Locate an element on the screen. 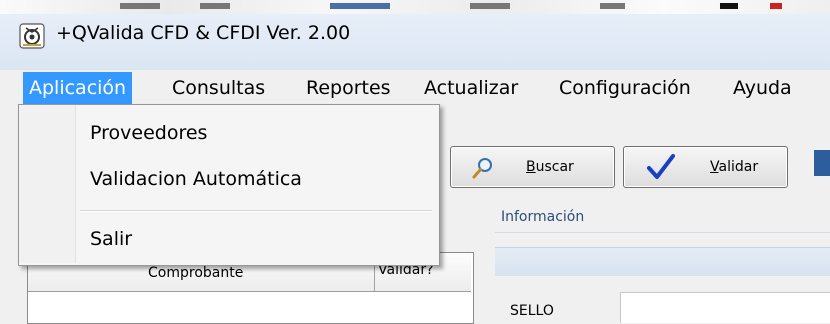 The image size is (830, 324). sello-field is located at coordinates (725, 307).